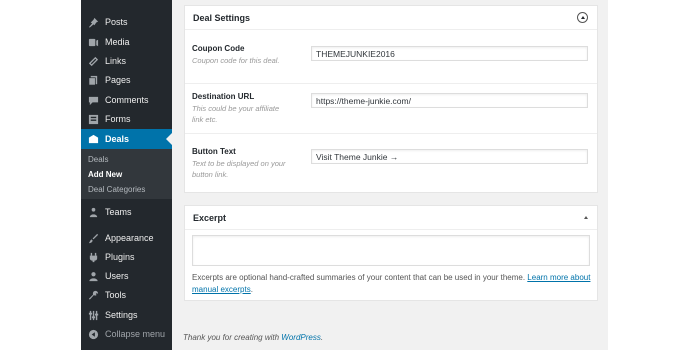 The height and width of the screenshot is (350, 688). What do you see at coordinates (129, 238) in the screenshot?
I see `menu-label: Appearance` at bounding box center [129, 238].